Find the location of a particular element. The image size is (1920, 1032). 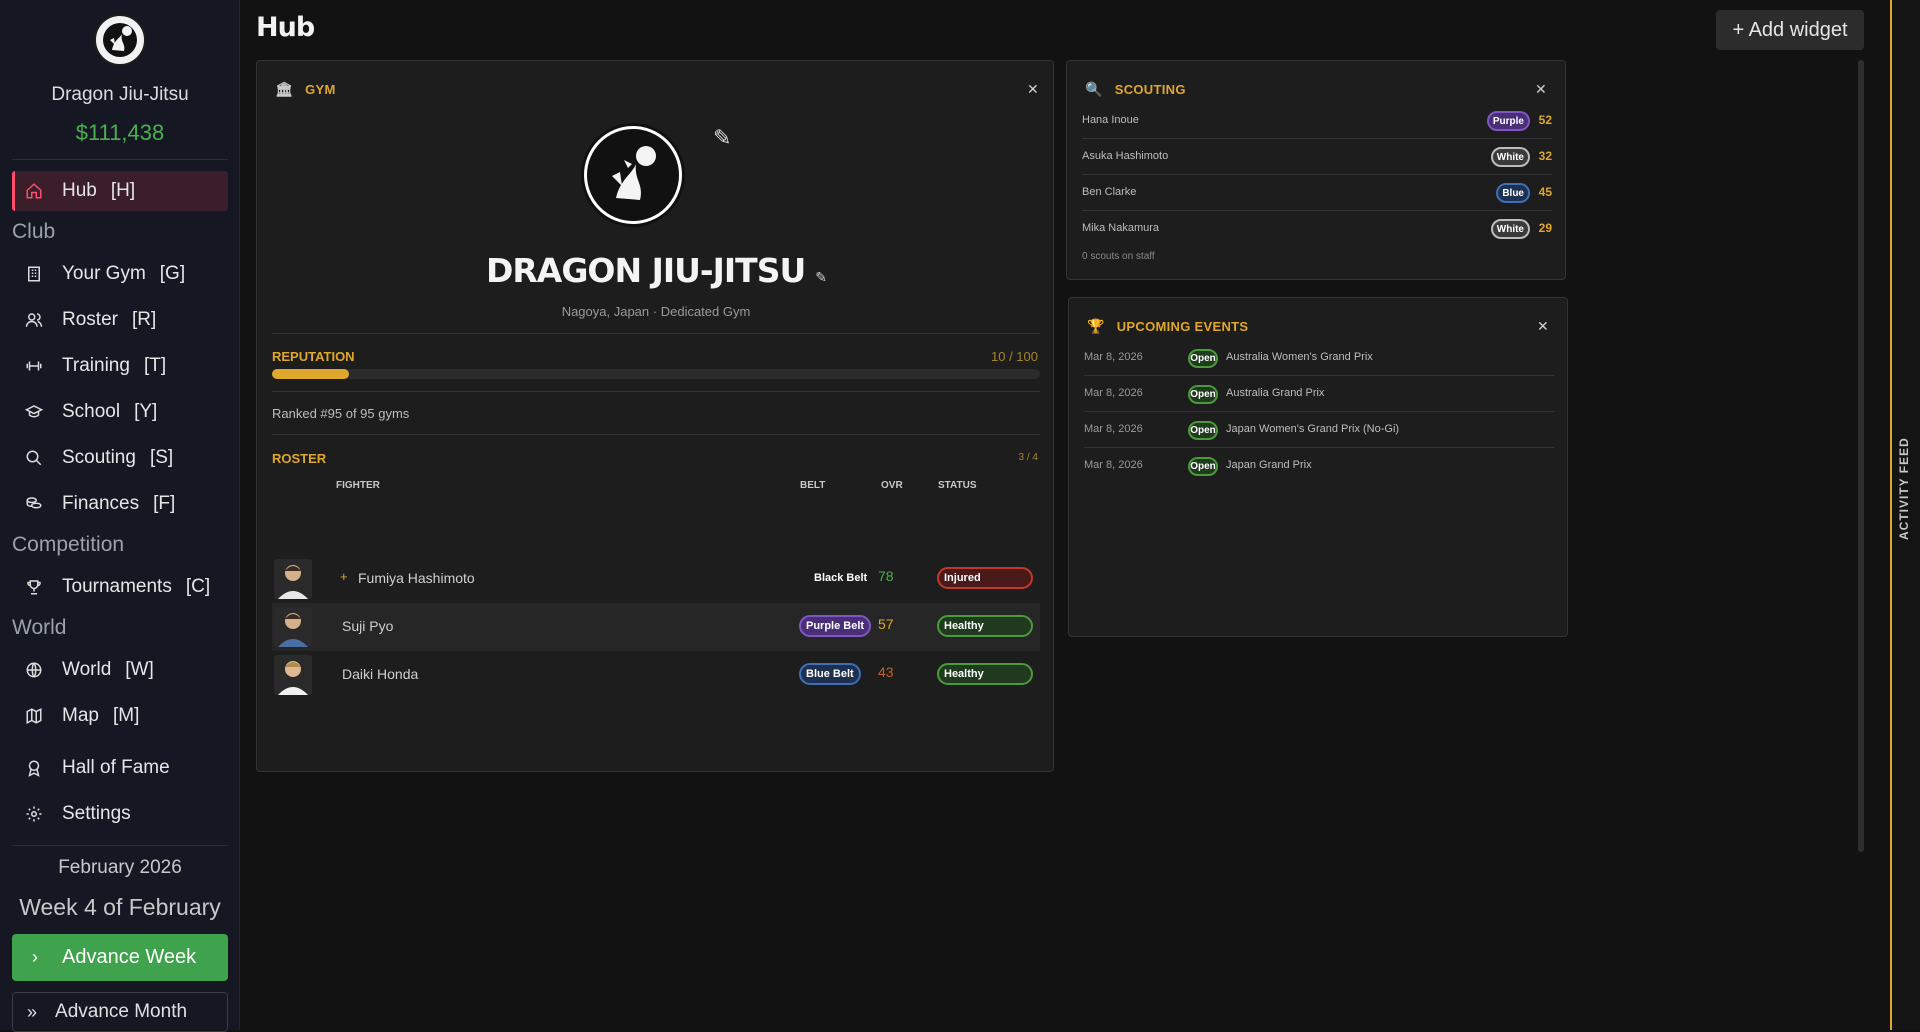

belt-badge: Purple is located at coordinates (1508, 121).